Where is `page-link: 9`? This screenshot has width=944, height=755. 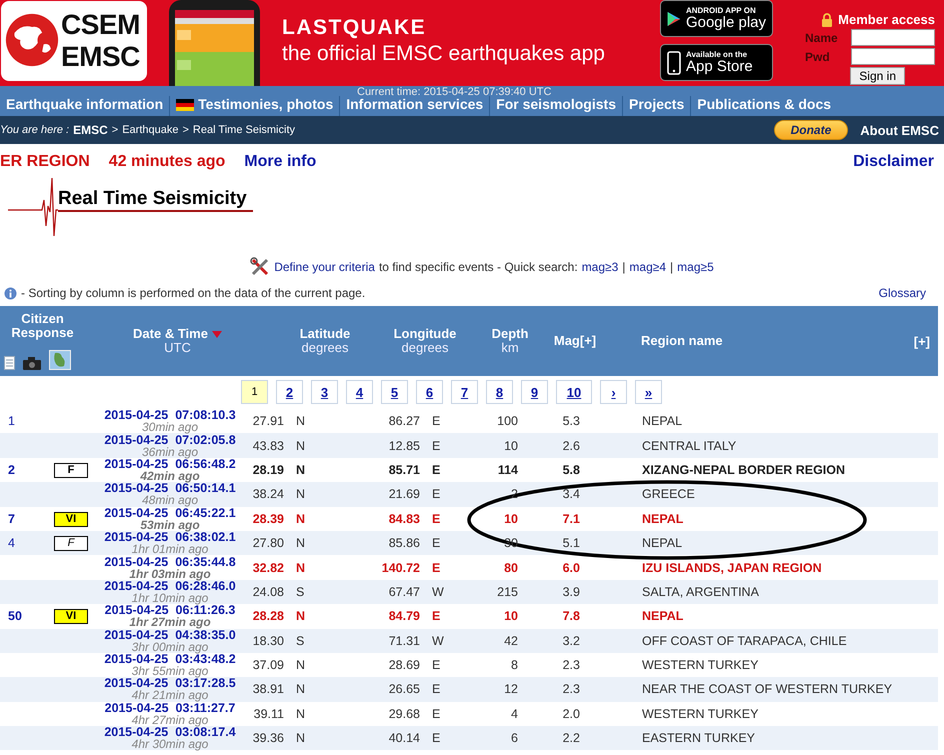
page-link: 9 is located at coordinates (534, 392).